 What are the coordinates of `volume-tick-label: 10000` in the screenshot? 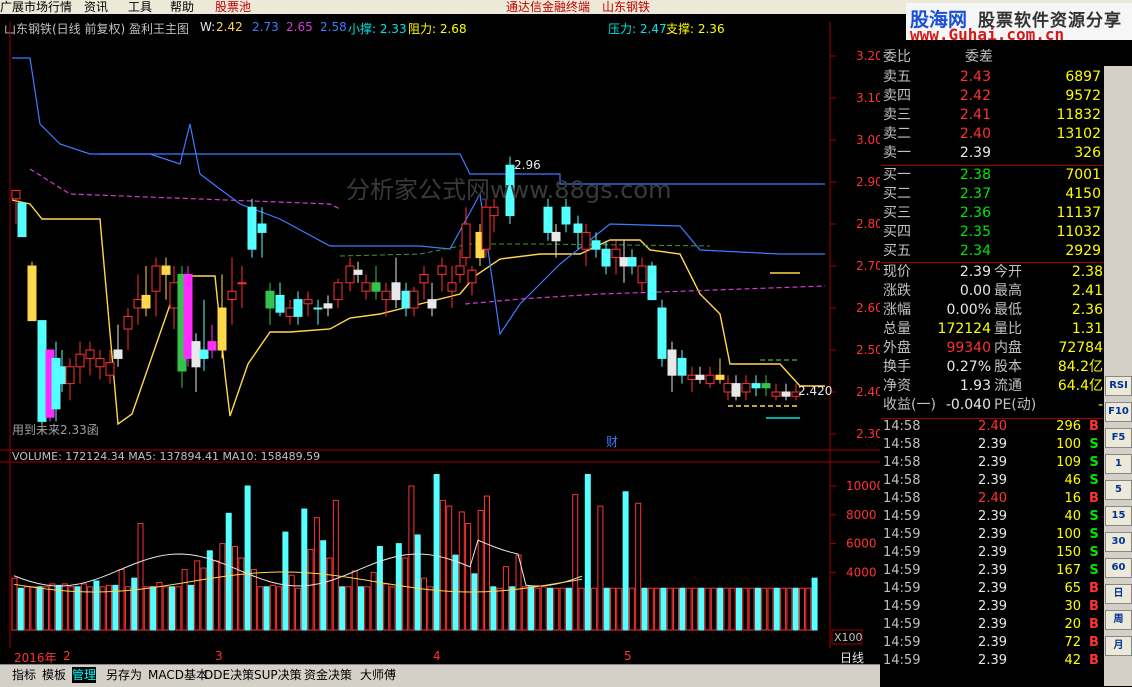 It's located at (863, 486).